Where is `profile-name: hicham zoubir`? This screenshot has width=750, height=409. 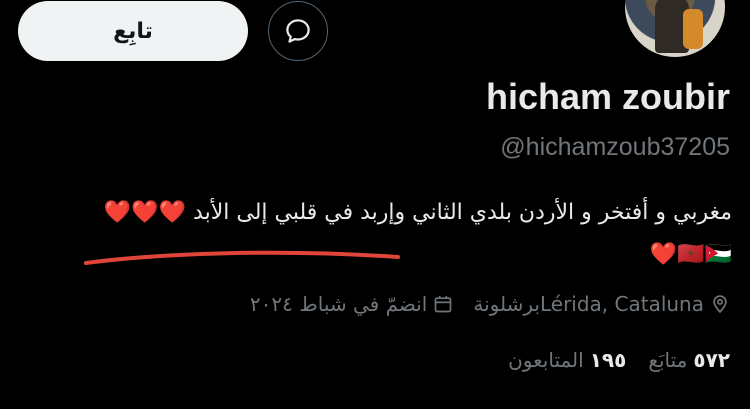
profile-name: hicham zoubir is located at coordinates (607, 96).